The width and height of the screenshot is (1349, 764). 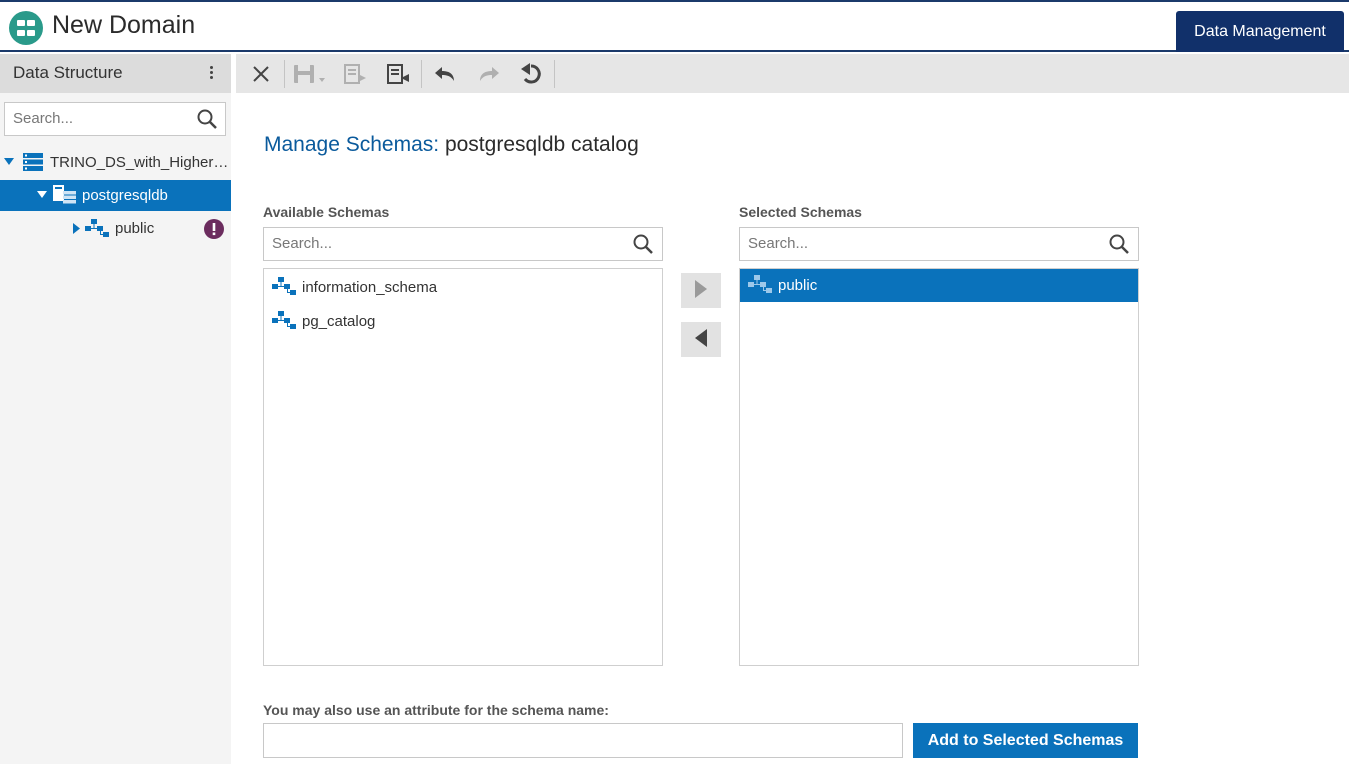 I want to click on move-left-button, so click(x=701, y=339).